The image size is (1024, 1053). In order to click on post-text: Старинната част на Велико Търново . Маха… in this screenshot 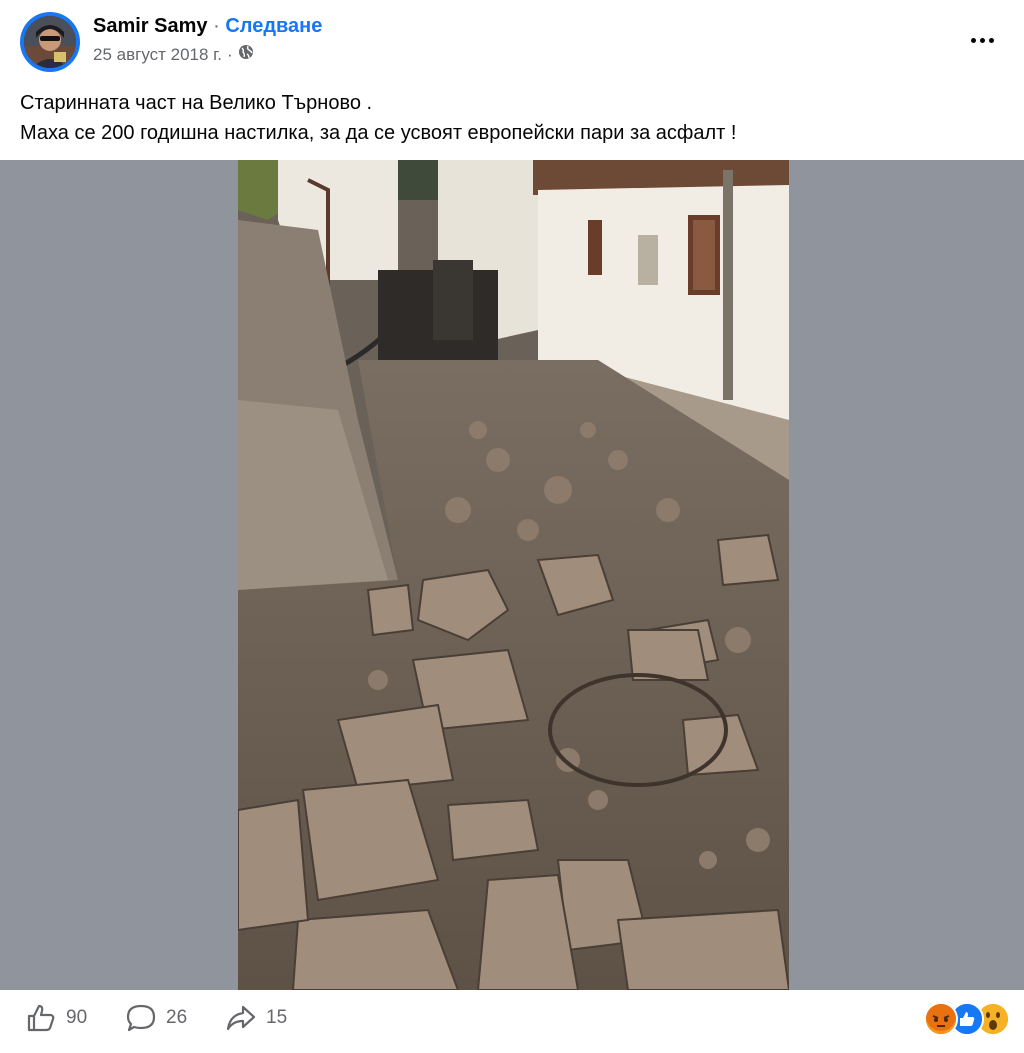, I will do `click(510, 118)`.